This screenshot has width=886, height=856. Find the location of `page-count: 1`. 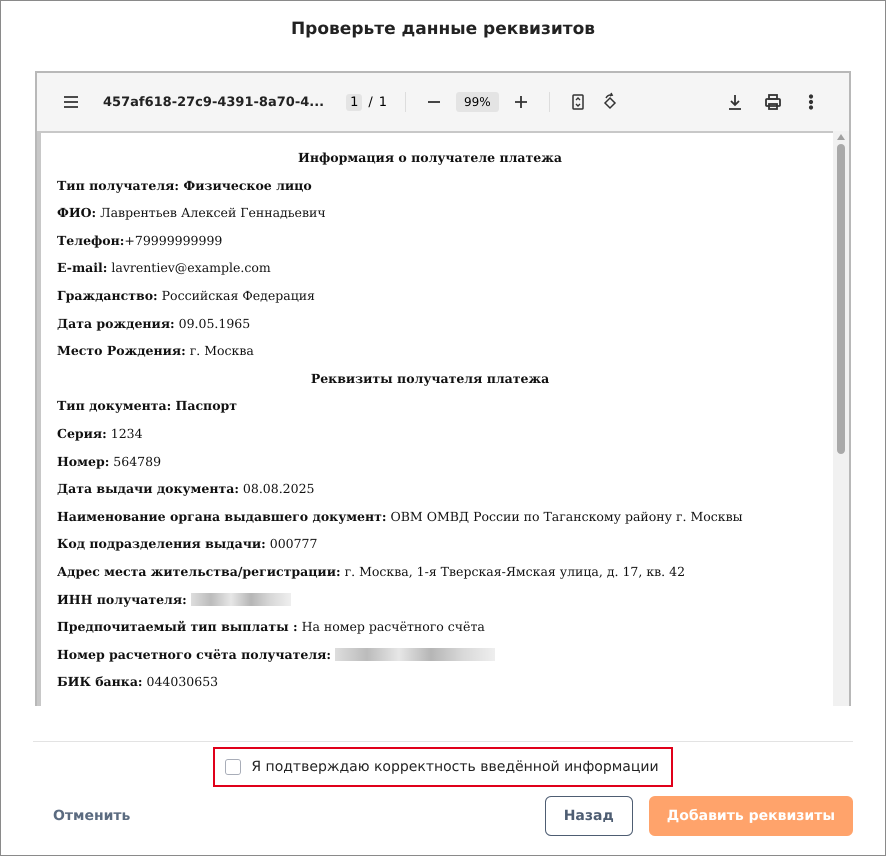

page-count: 1 is located at coordinates (383, 102).